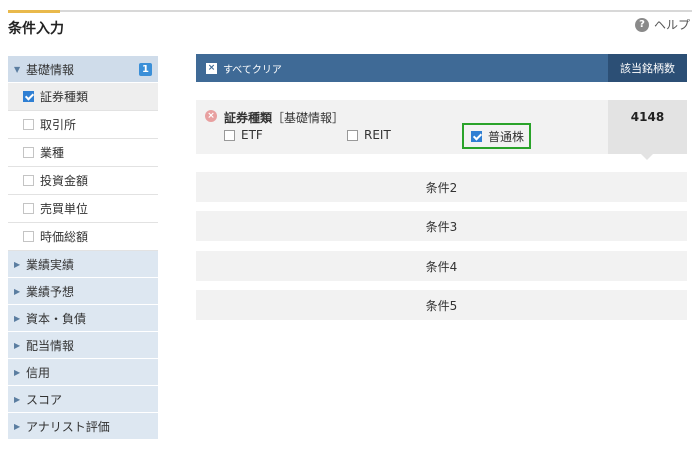 The image size is (700, 453). What do you see at coordinates (647, 127) in the screenshot?
I see `result-count-value: 4148` at bounding box center [647, 127].